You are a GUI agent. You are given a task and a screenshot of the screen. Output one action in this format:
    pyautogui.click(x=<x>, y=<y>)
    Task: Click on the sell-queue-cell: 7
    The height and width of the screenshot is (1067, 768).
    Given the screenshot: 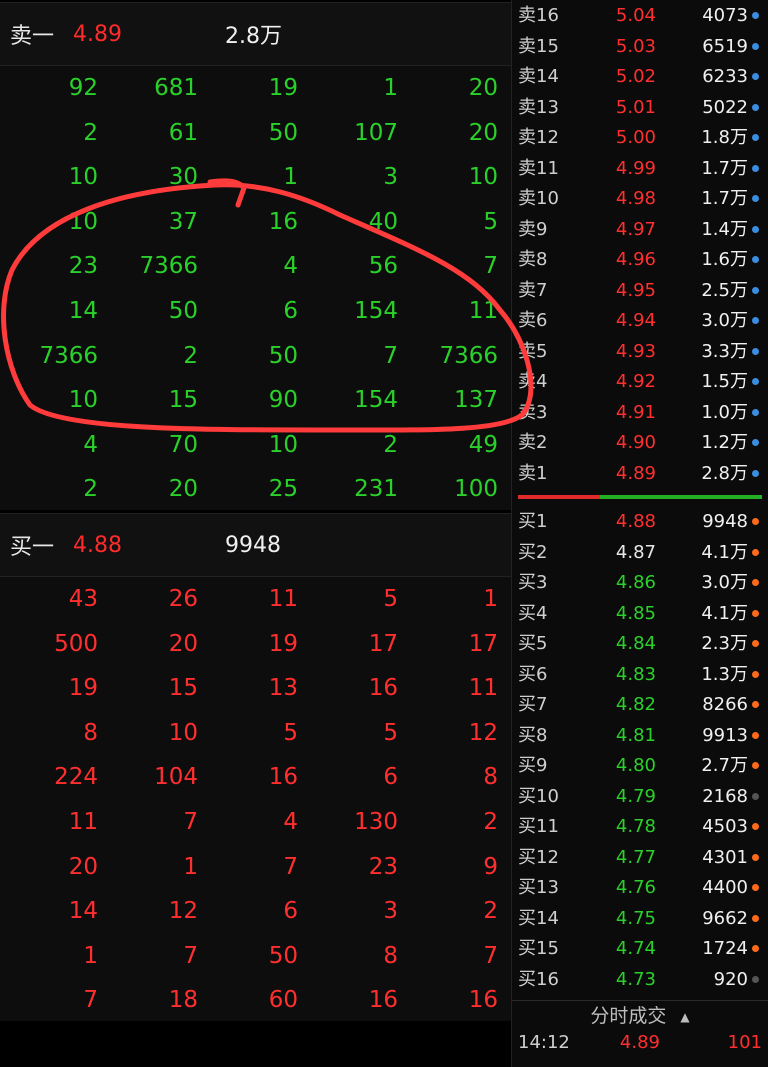 What is the action you would take?
    pyautogui.click(x=390, y=355)
    